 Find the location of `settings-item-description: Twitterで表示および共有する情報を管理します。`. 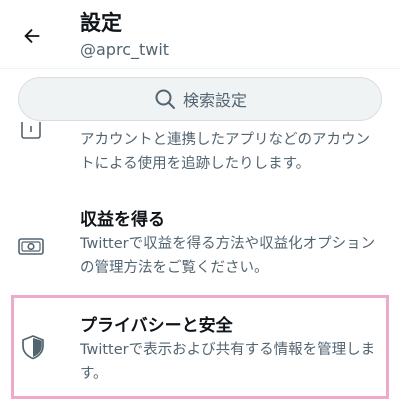

settings-item-description: Twitterで表示および共有する情報を管理します。 is located at coordinates (228, 362).